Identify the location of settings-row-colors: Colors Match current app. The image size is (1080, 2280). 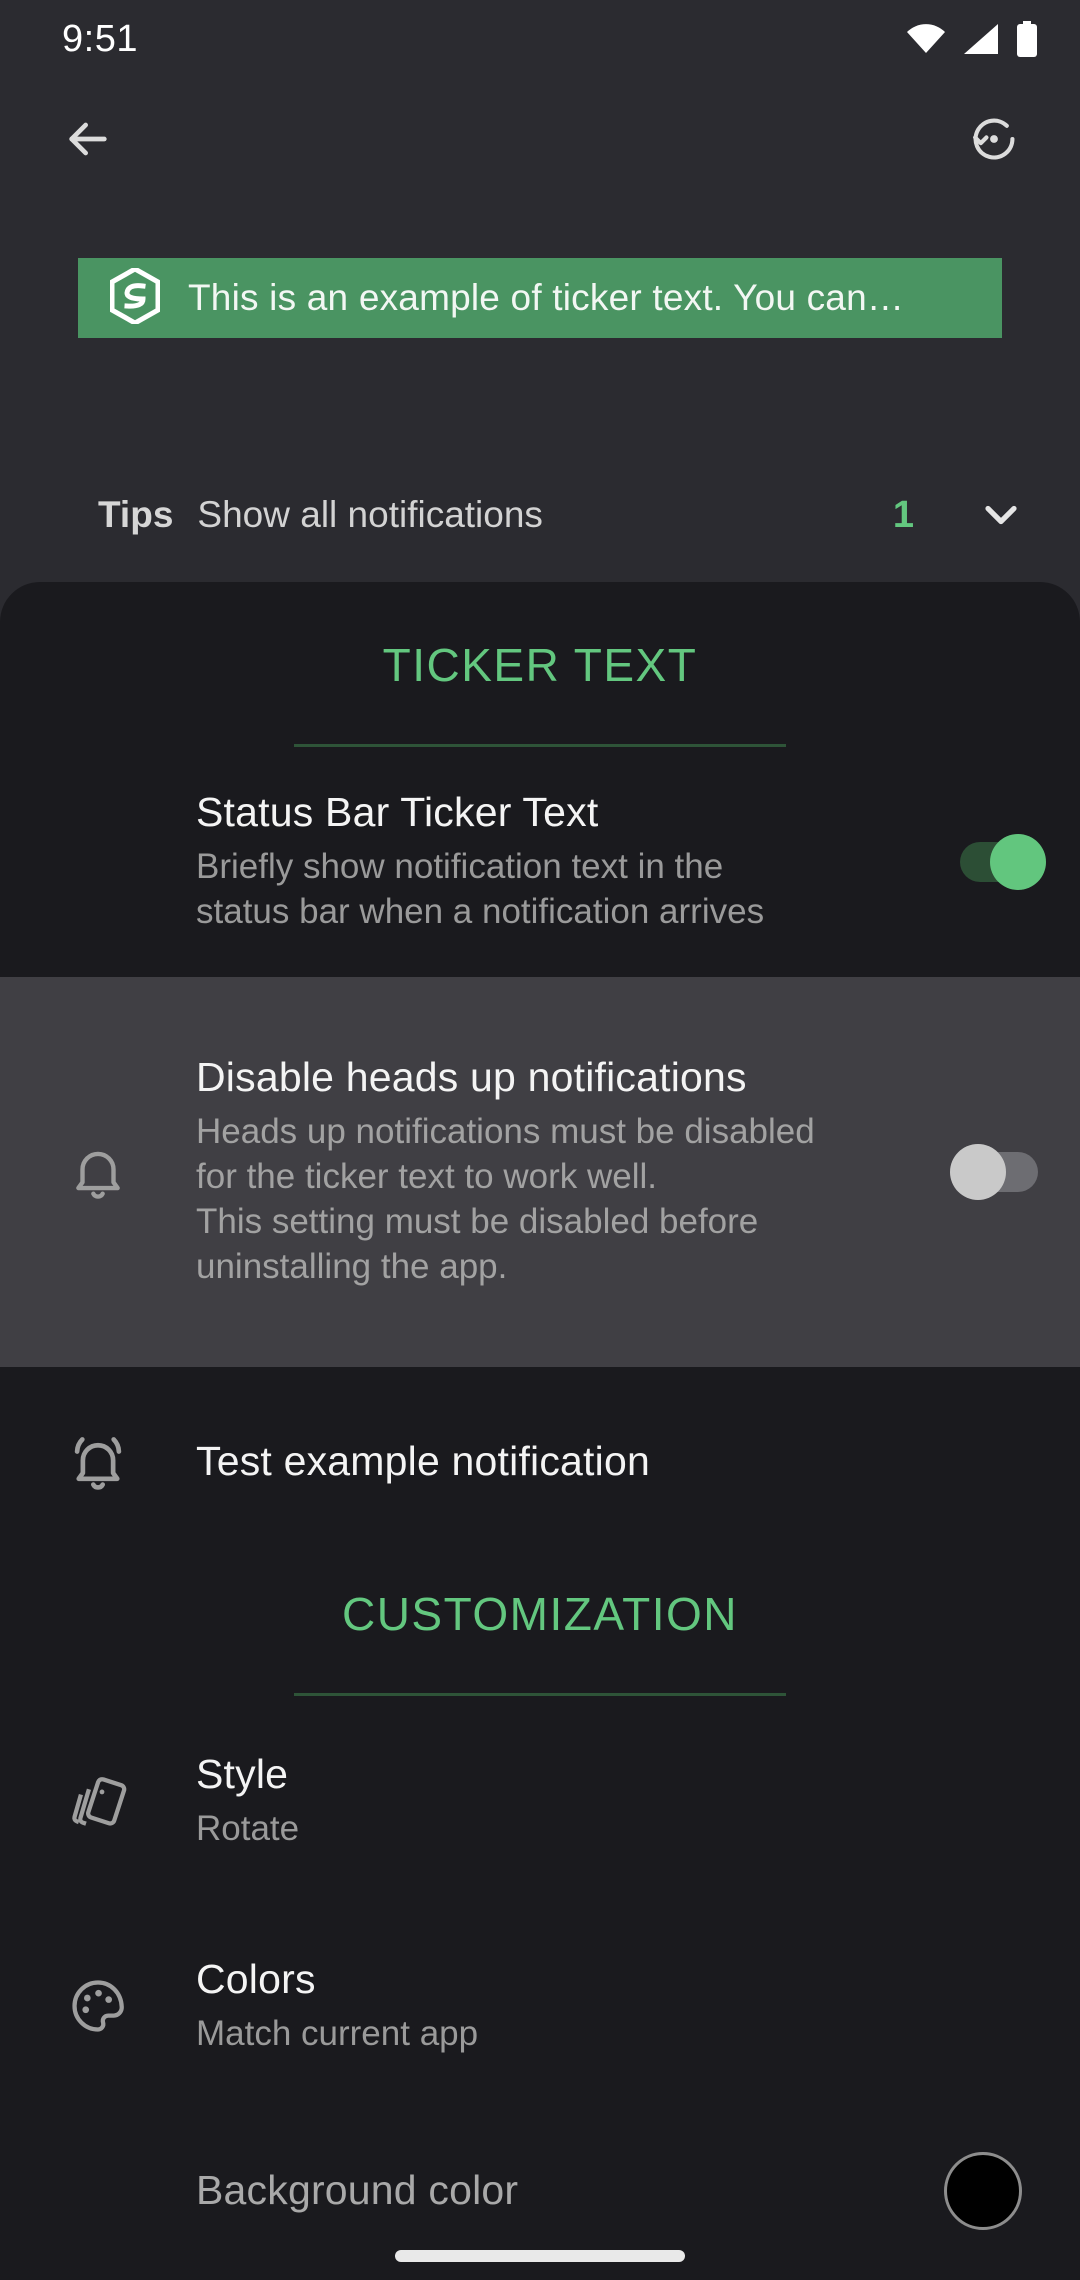
(540, 2006).